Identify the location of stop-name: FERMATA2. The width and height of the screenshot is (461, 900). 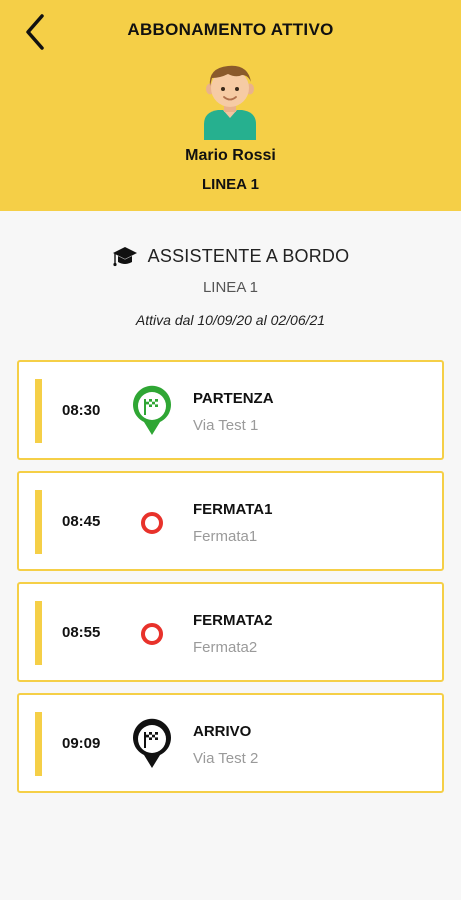
(233, 620).